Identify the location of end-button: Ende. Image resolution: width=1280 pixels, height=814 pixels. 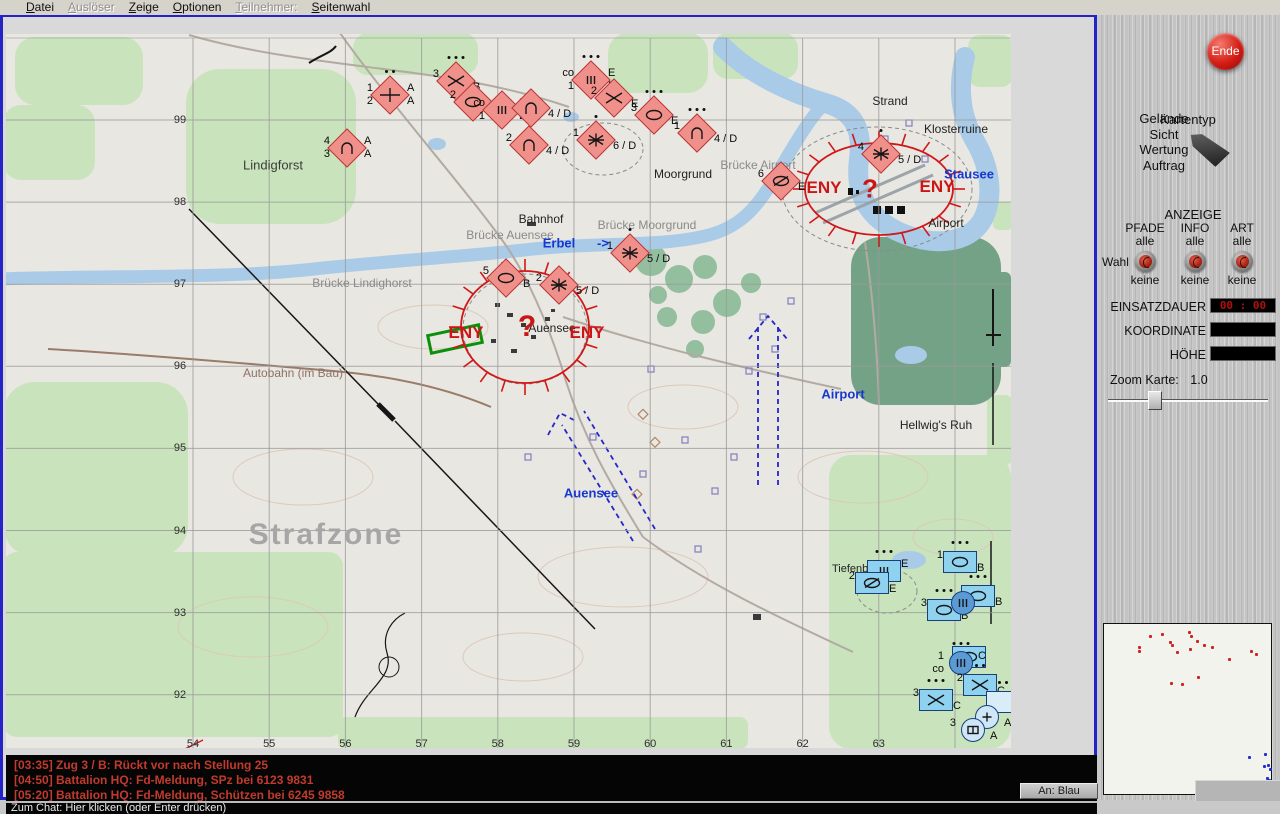
(1225, 51).